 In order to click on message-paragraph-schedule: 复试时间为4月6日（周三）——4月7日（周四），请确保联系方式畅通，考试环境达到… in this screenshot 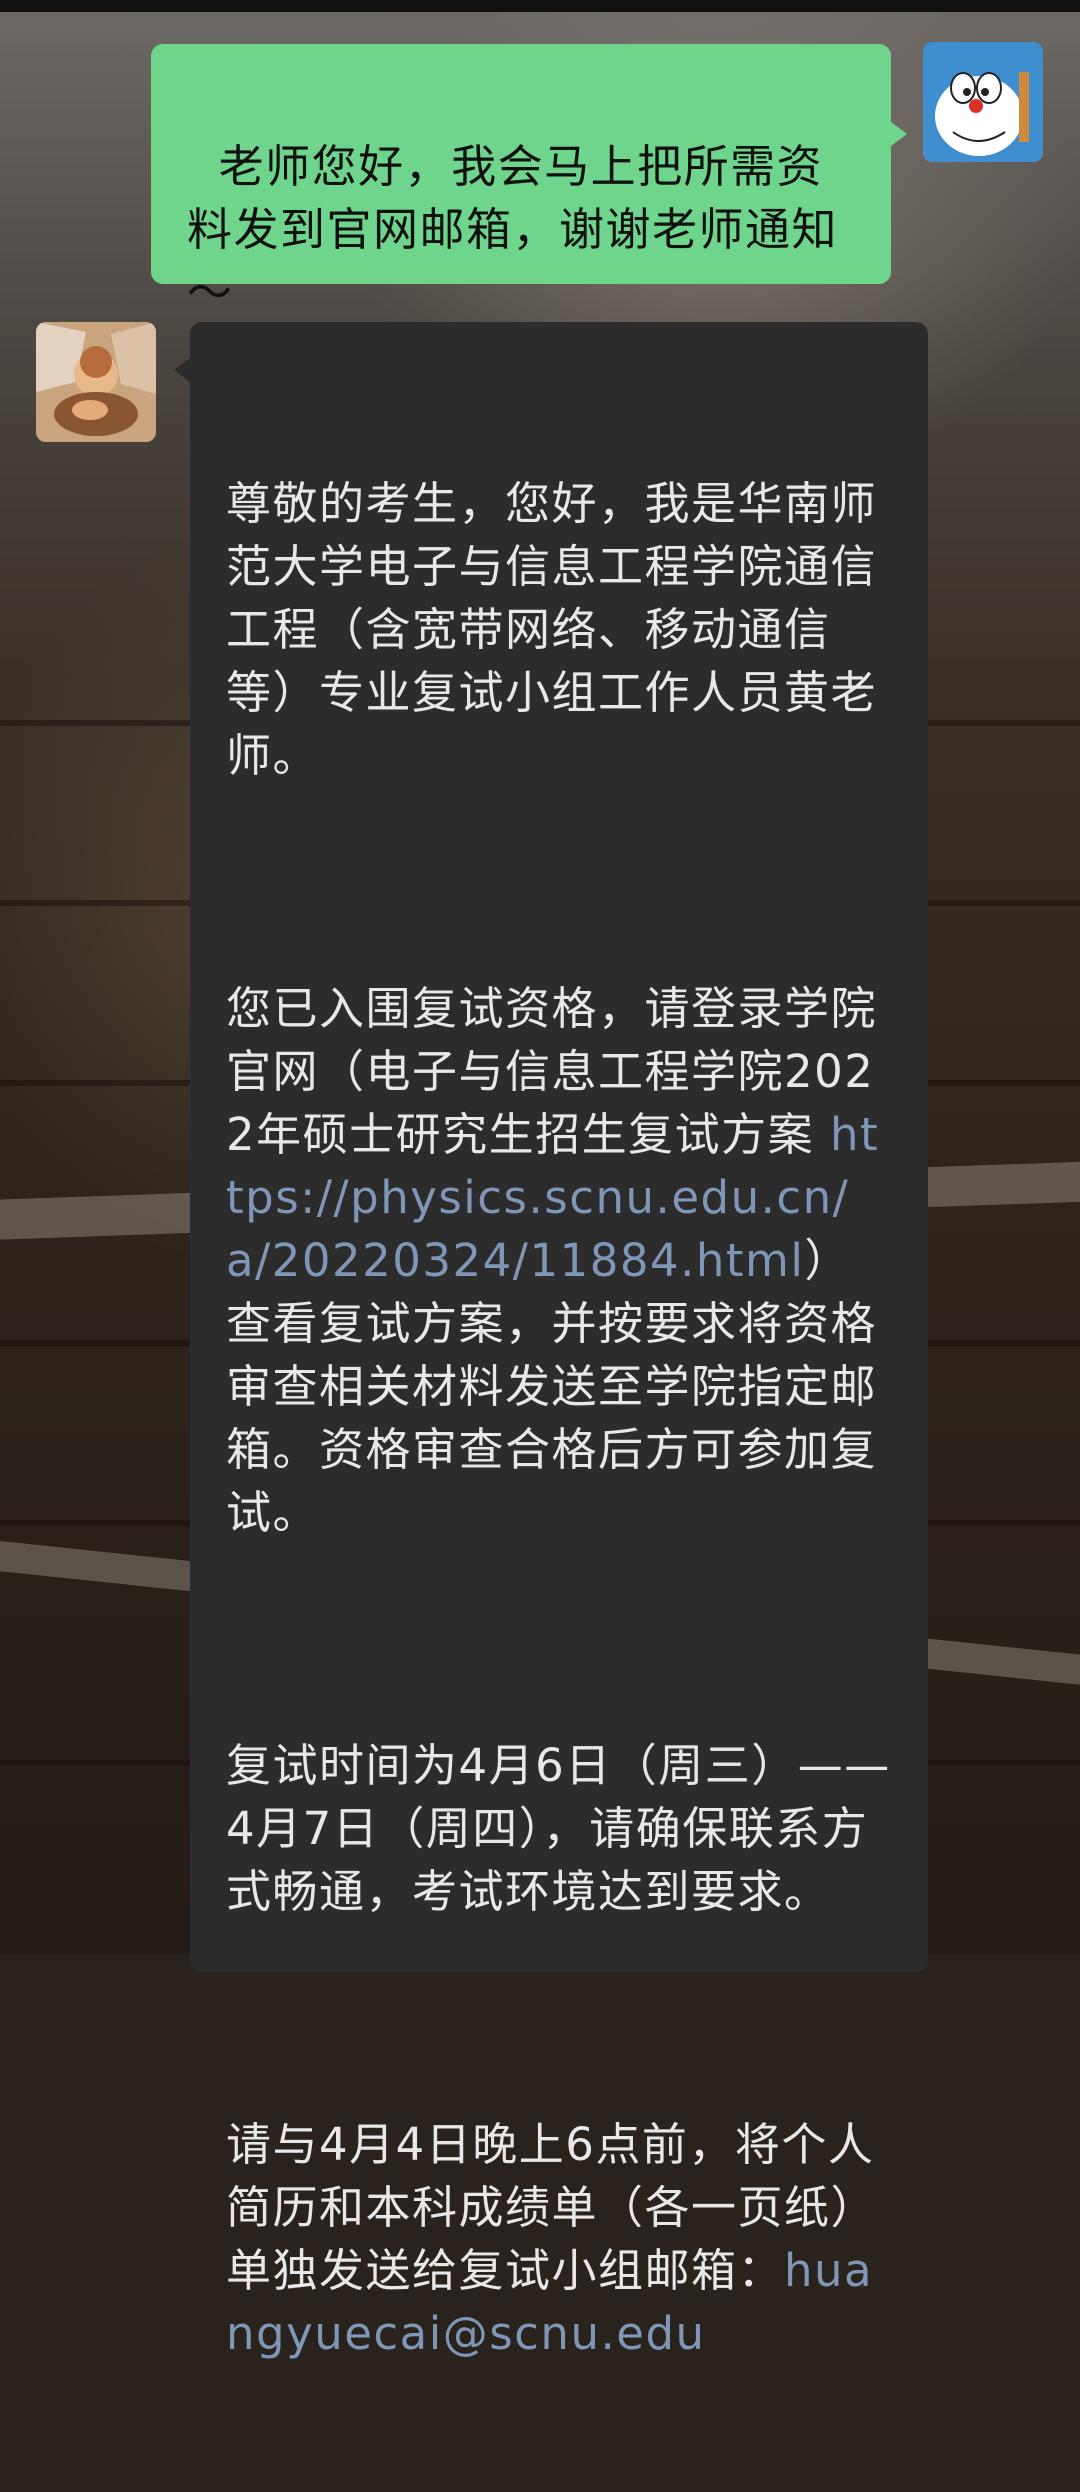, I will do `click(558, 1828)`.